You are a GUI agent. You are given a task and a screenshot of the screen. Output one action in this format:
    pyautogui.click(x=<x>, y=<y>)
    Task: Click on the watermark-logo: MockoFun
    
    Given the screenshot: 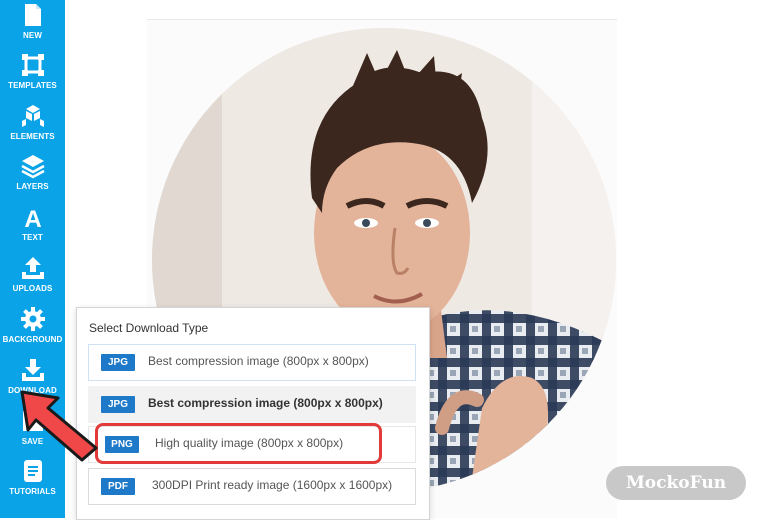 What is the action you would take?
    pyautogui.click(x=676, y=483)
    